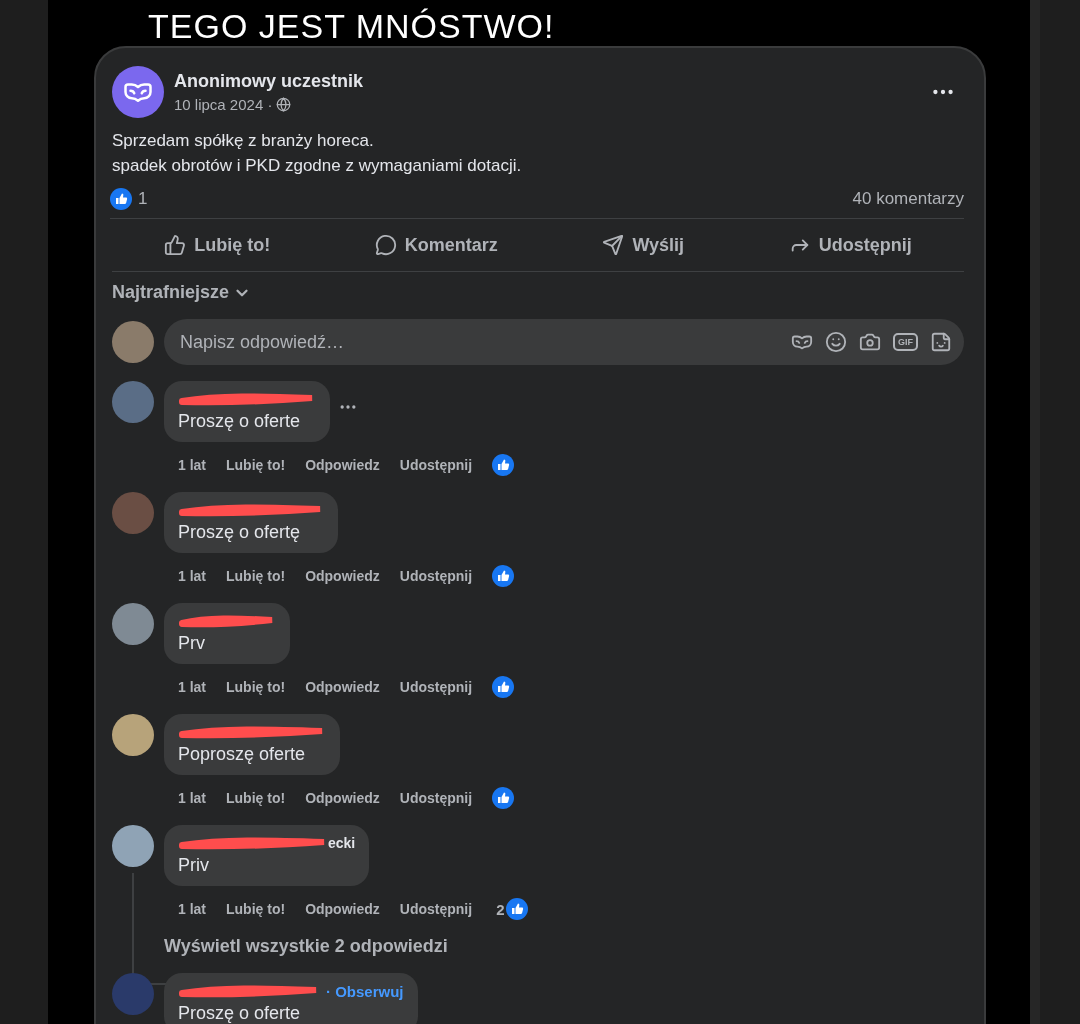  I want to click on commenter-name: ecki, so click(342, 843).